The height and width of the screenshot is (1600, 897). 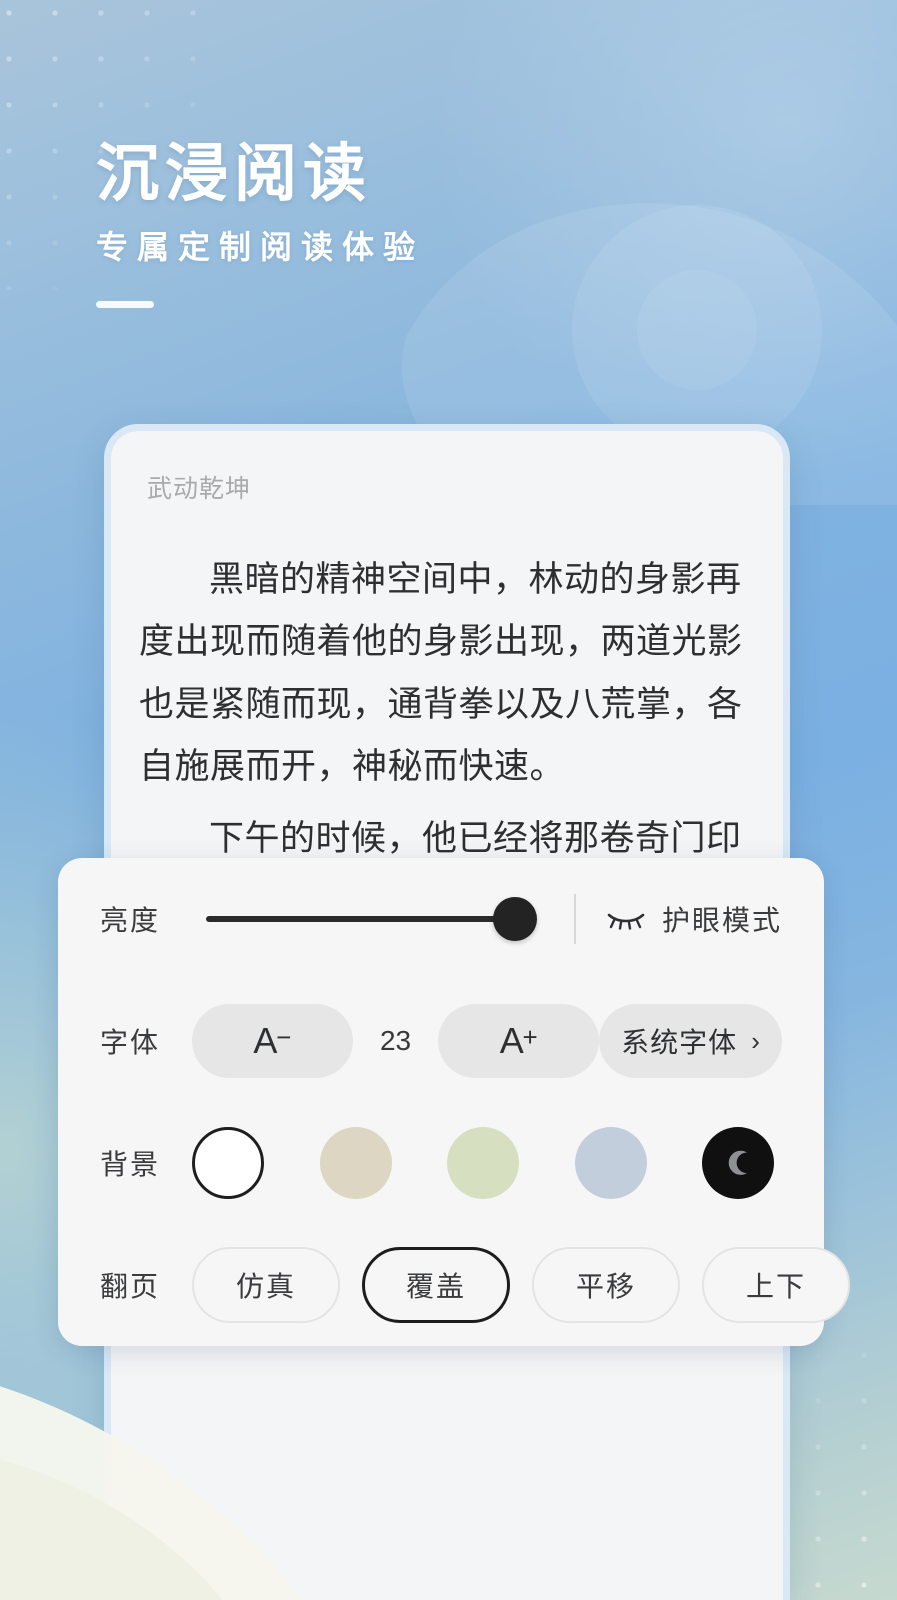 What do you see at coordinates (721, 920) in the screenshot?
I see `eyecare-mode-label: 护眼模式` at bounding box center [721, 920].